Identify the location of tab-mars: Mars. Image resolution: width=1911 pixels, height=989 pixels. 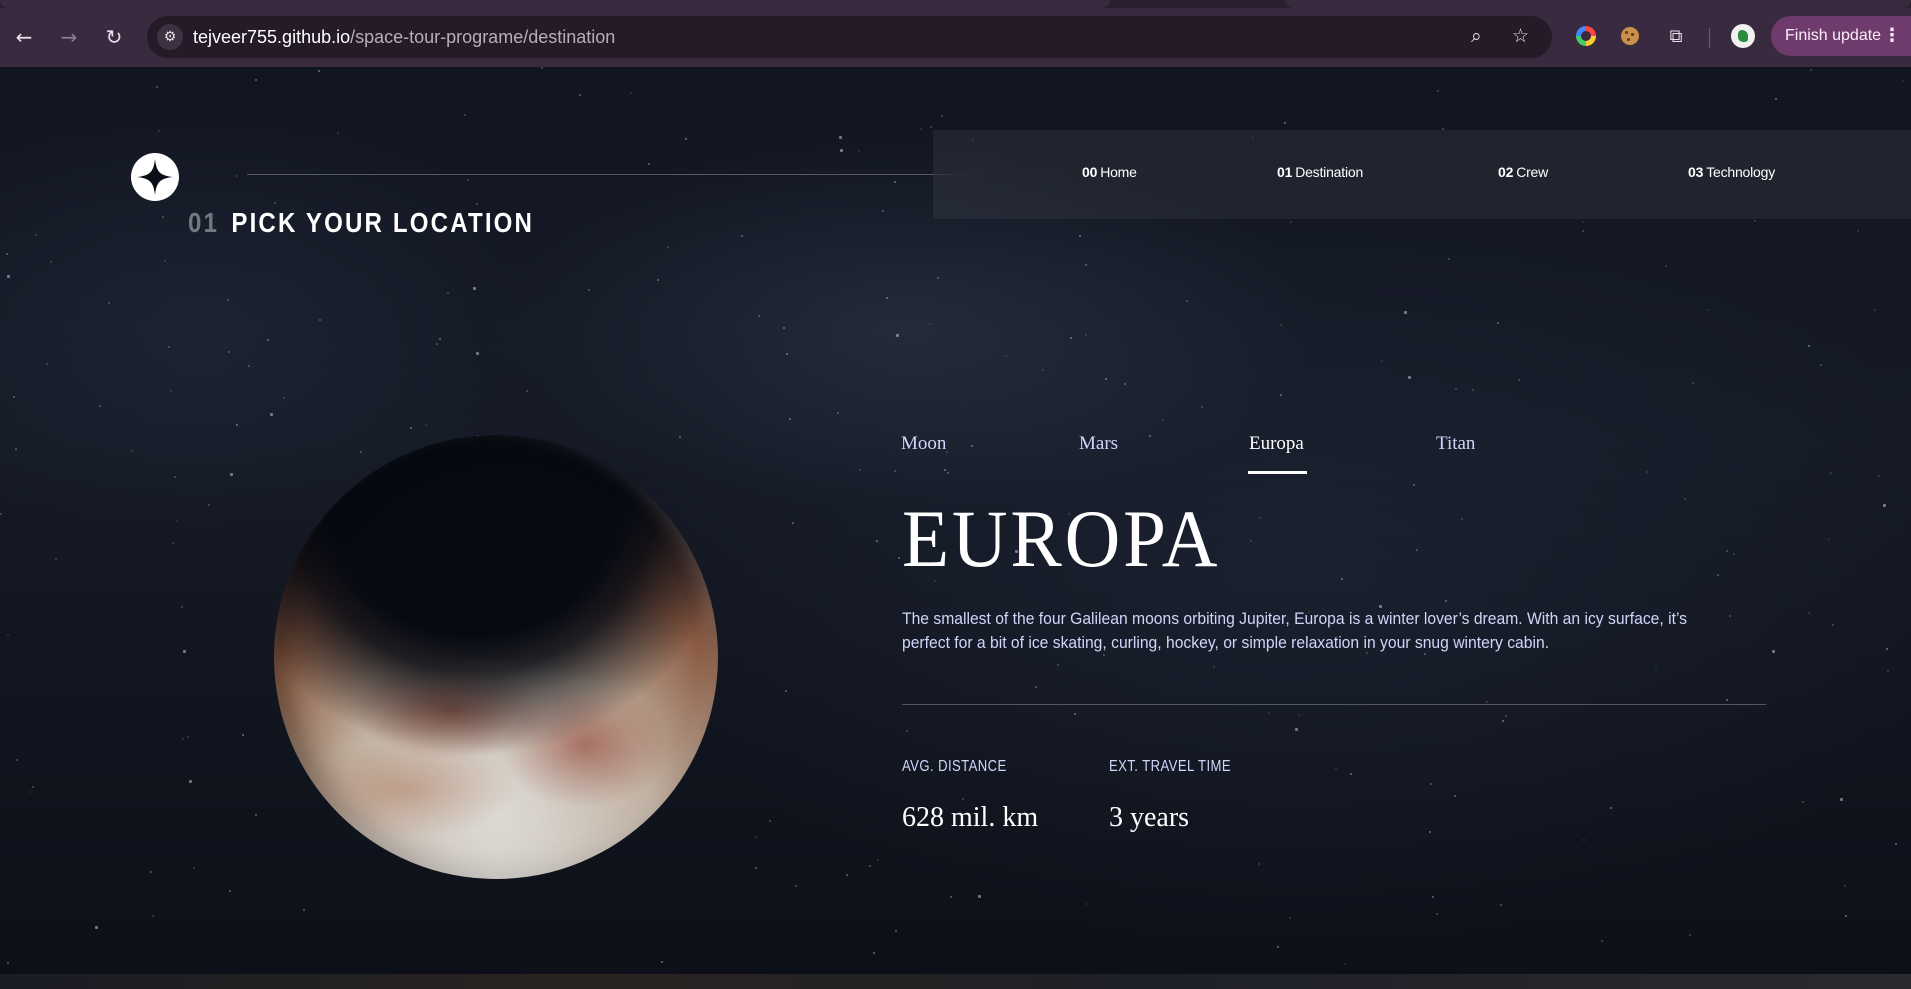
(1098, 444).